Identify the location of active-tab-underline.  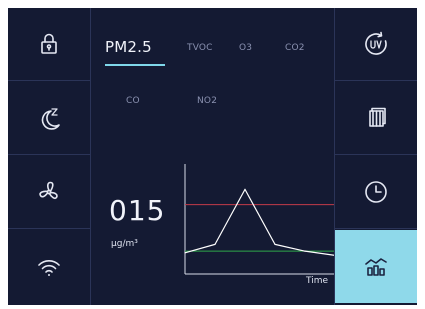
(135, 65).